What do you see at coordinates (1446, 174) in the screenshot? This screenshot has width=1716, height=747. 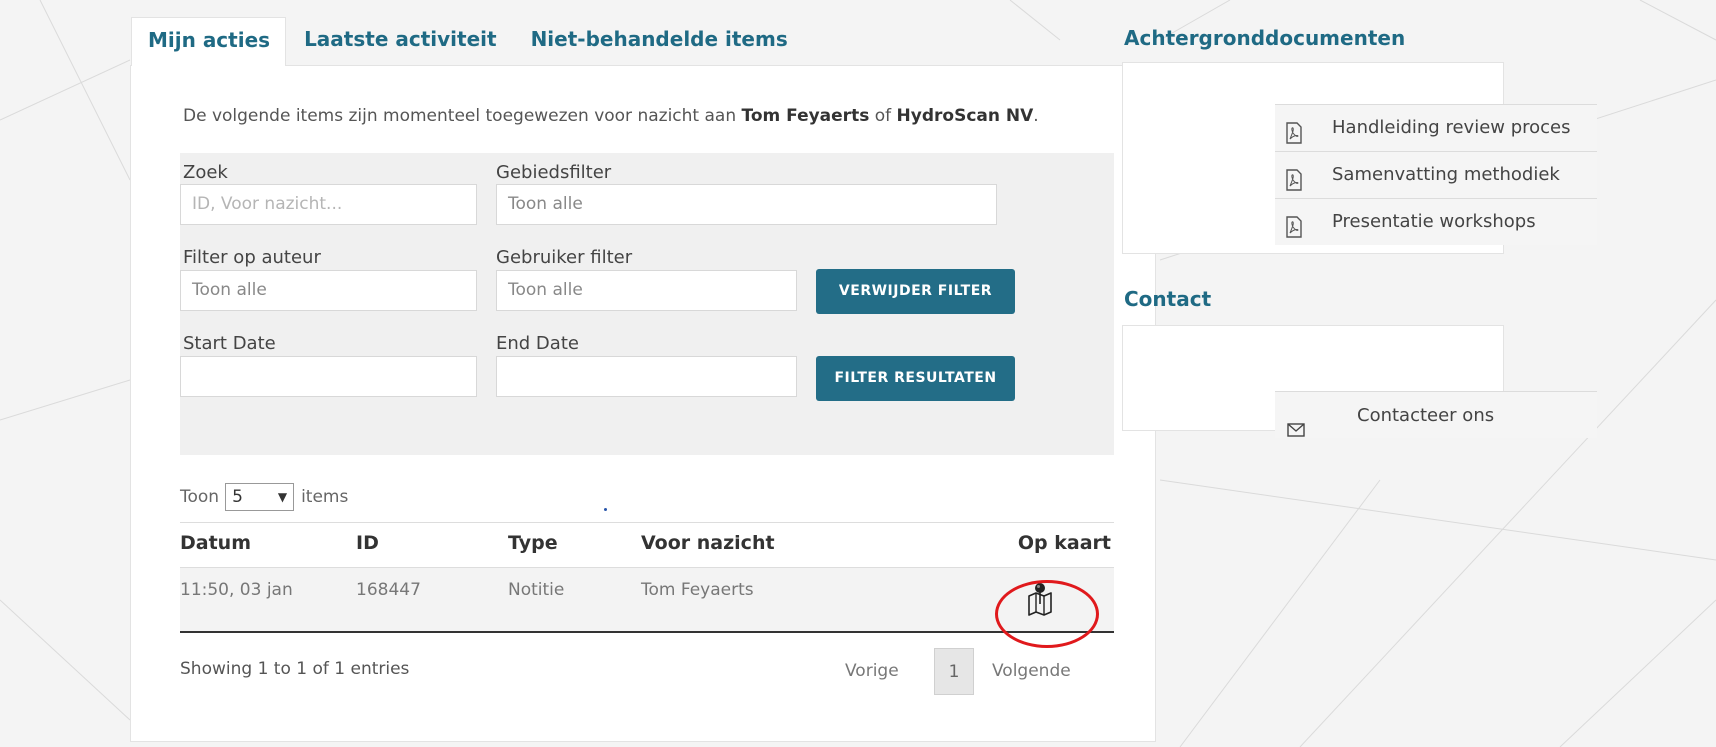 I see `doc-label: Samenvatting methodiek` at bounding box center [1446, 174].